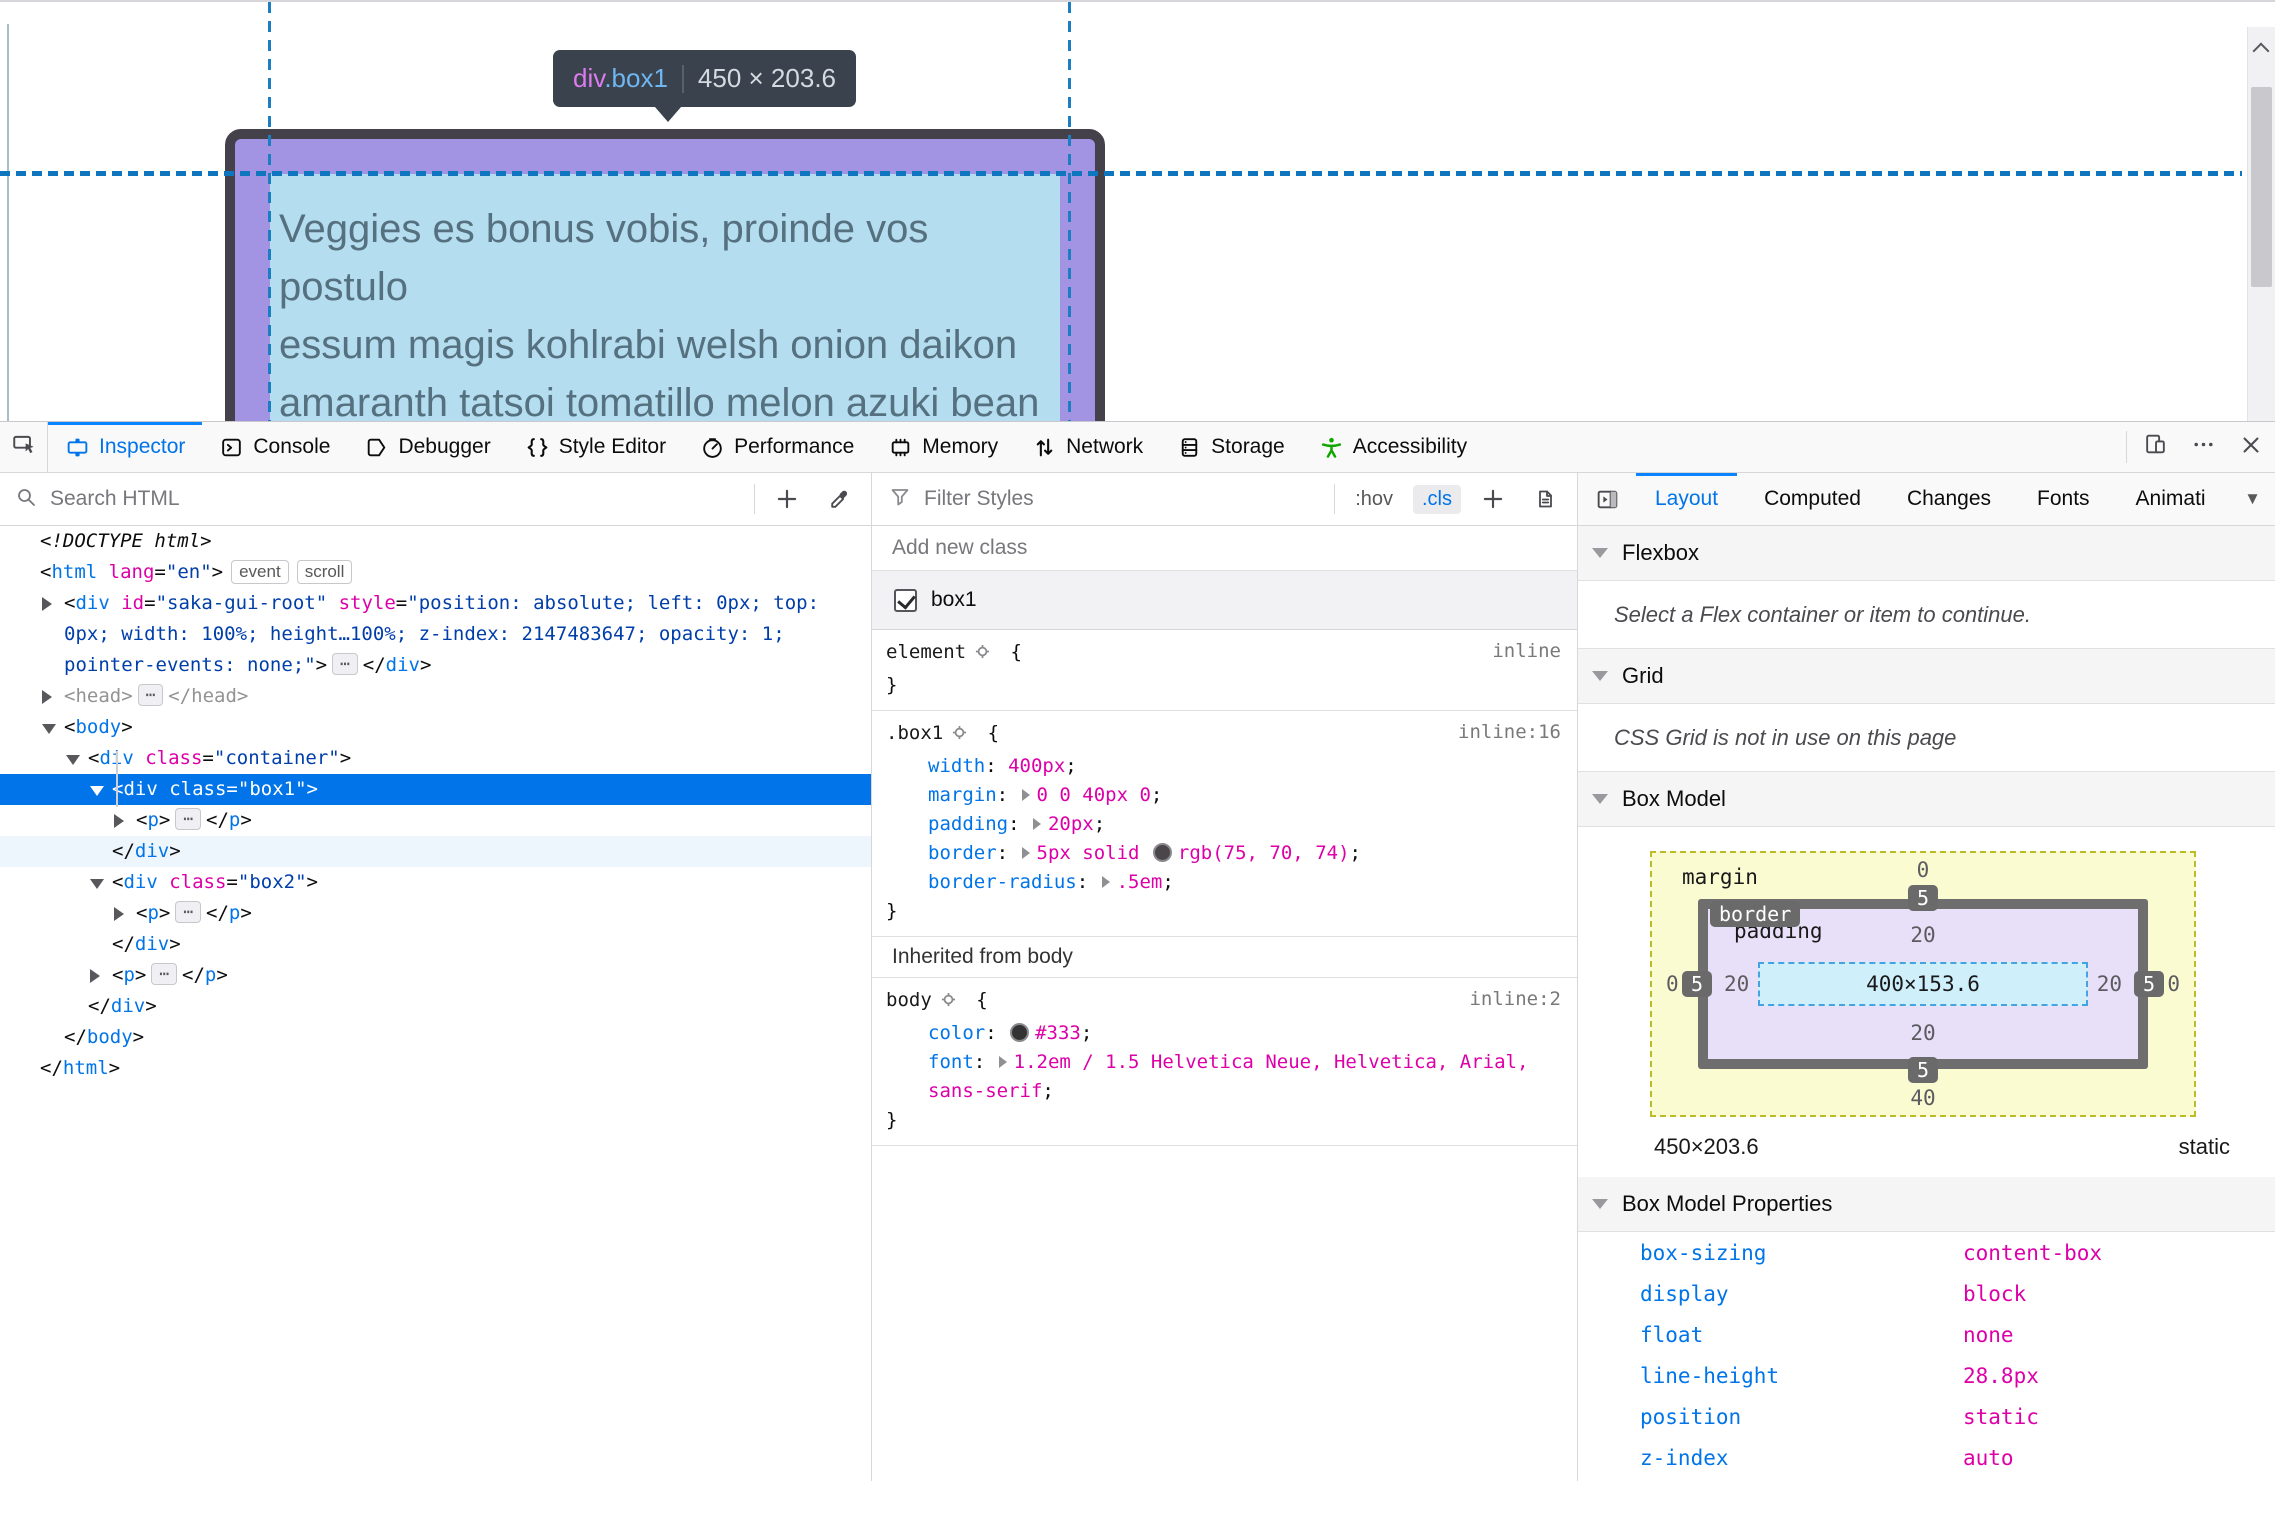  What do you see at coordinates (787, 499) in the screenshot?
I see `create-new-node-button` at bounding box center [787, 499].